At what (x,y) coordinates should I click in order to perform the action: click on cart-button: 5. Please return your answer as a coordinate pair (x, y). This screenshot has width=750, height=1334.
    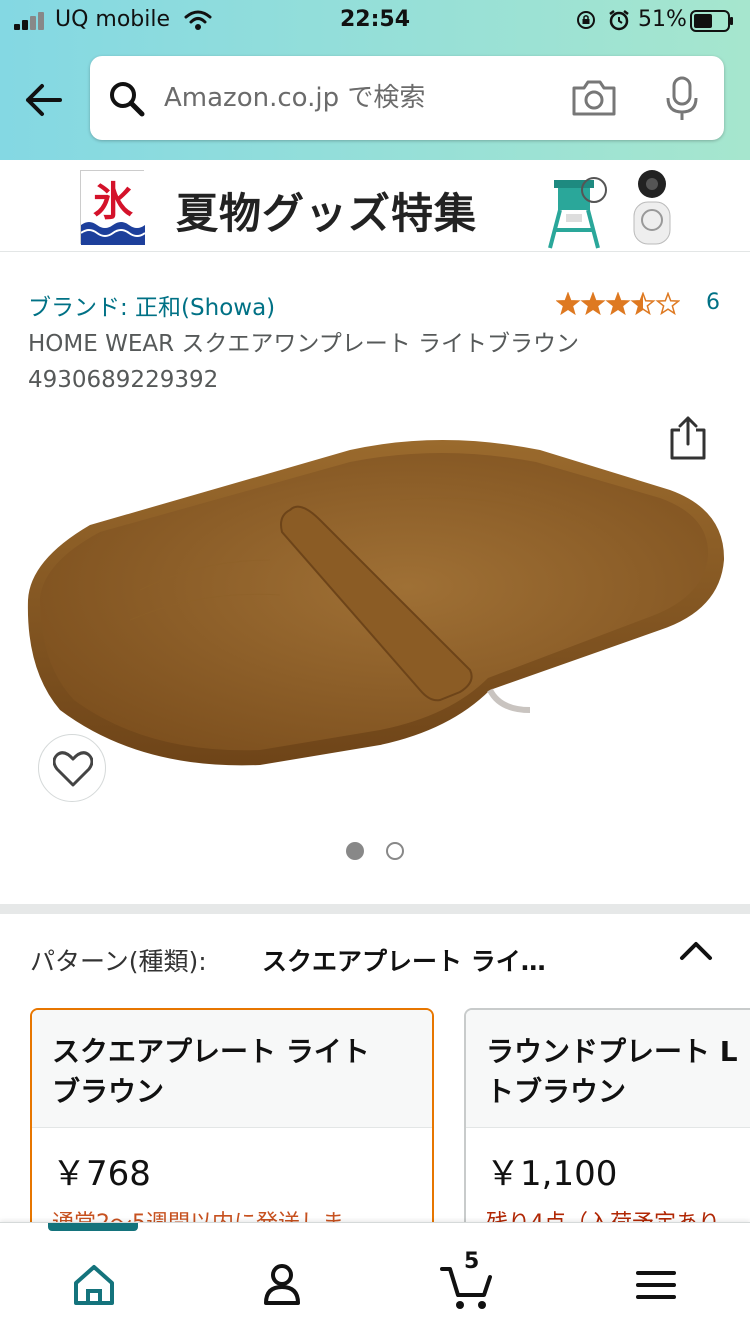
    Looking at the image, I should click on (468, 1282).